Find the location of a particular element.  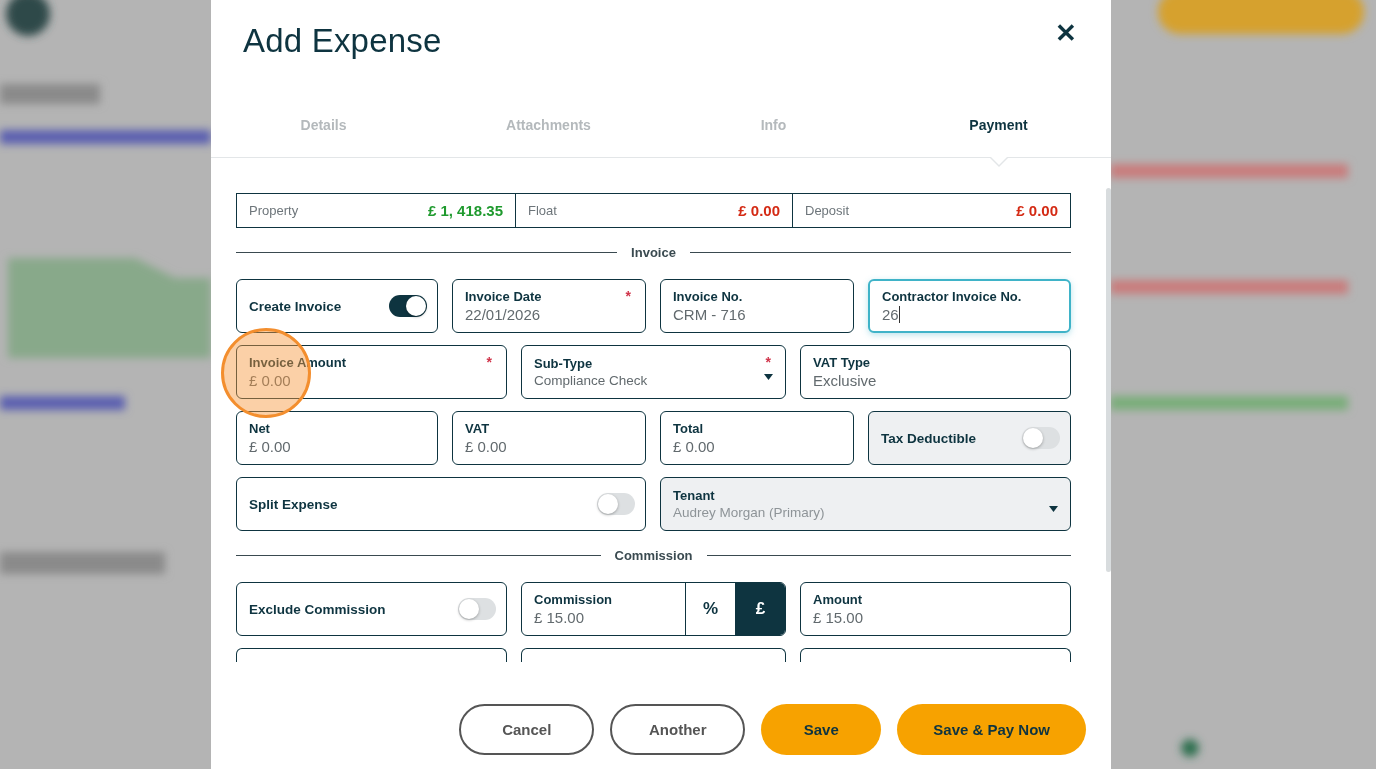

blurred-logo-icon is located at coordinates (28, 18).